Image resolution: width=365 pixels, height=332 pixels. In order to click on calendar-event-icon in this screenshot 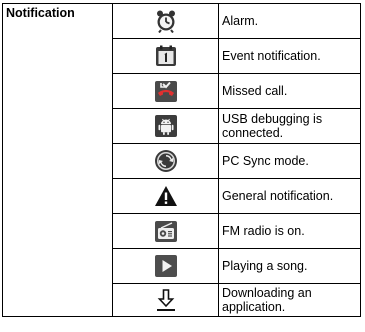, I will do `click(166, 56)`.